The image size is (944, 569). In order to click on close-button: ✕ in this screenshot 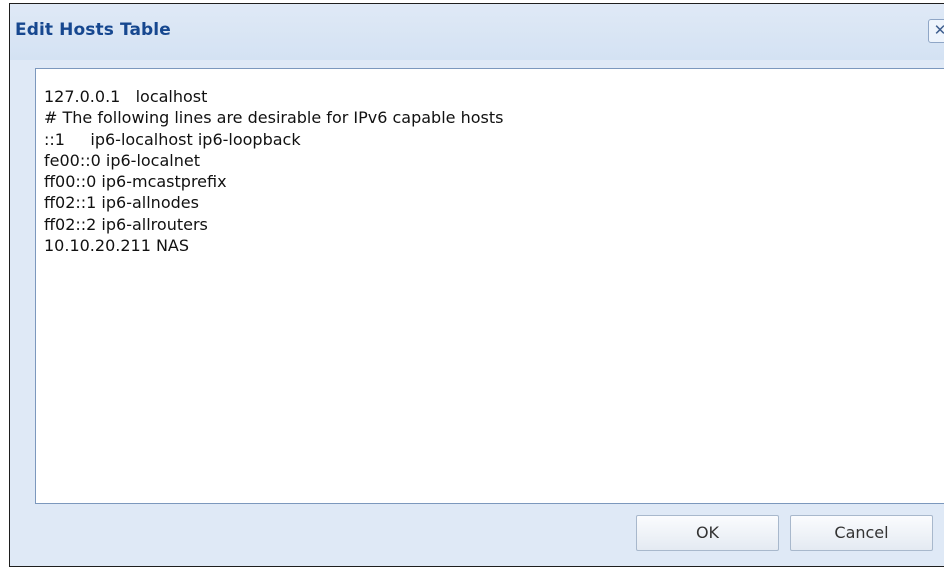, I will do `click(936, 31)`.